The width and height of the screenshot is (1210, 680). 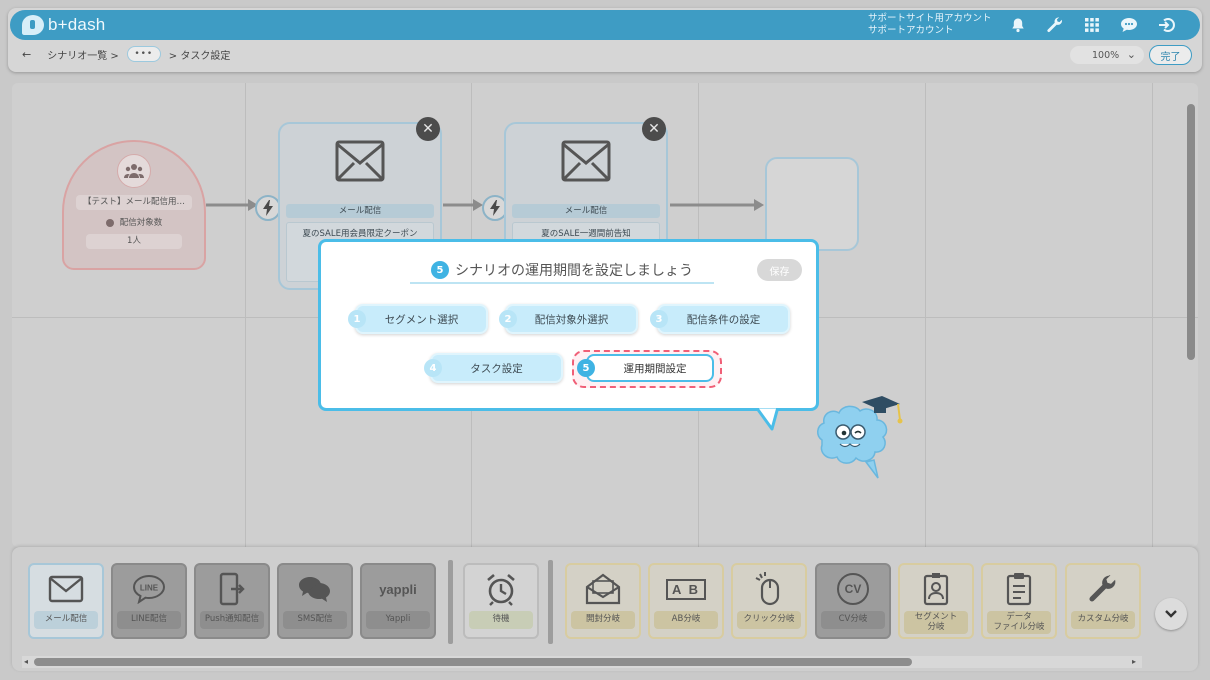 I want to click on yappli-logo: yappli, so click(x=398, y=589).